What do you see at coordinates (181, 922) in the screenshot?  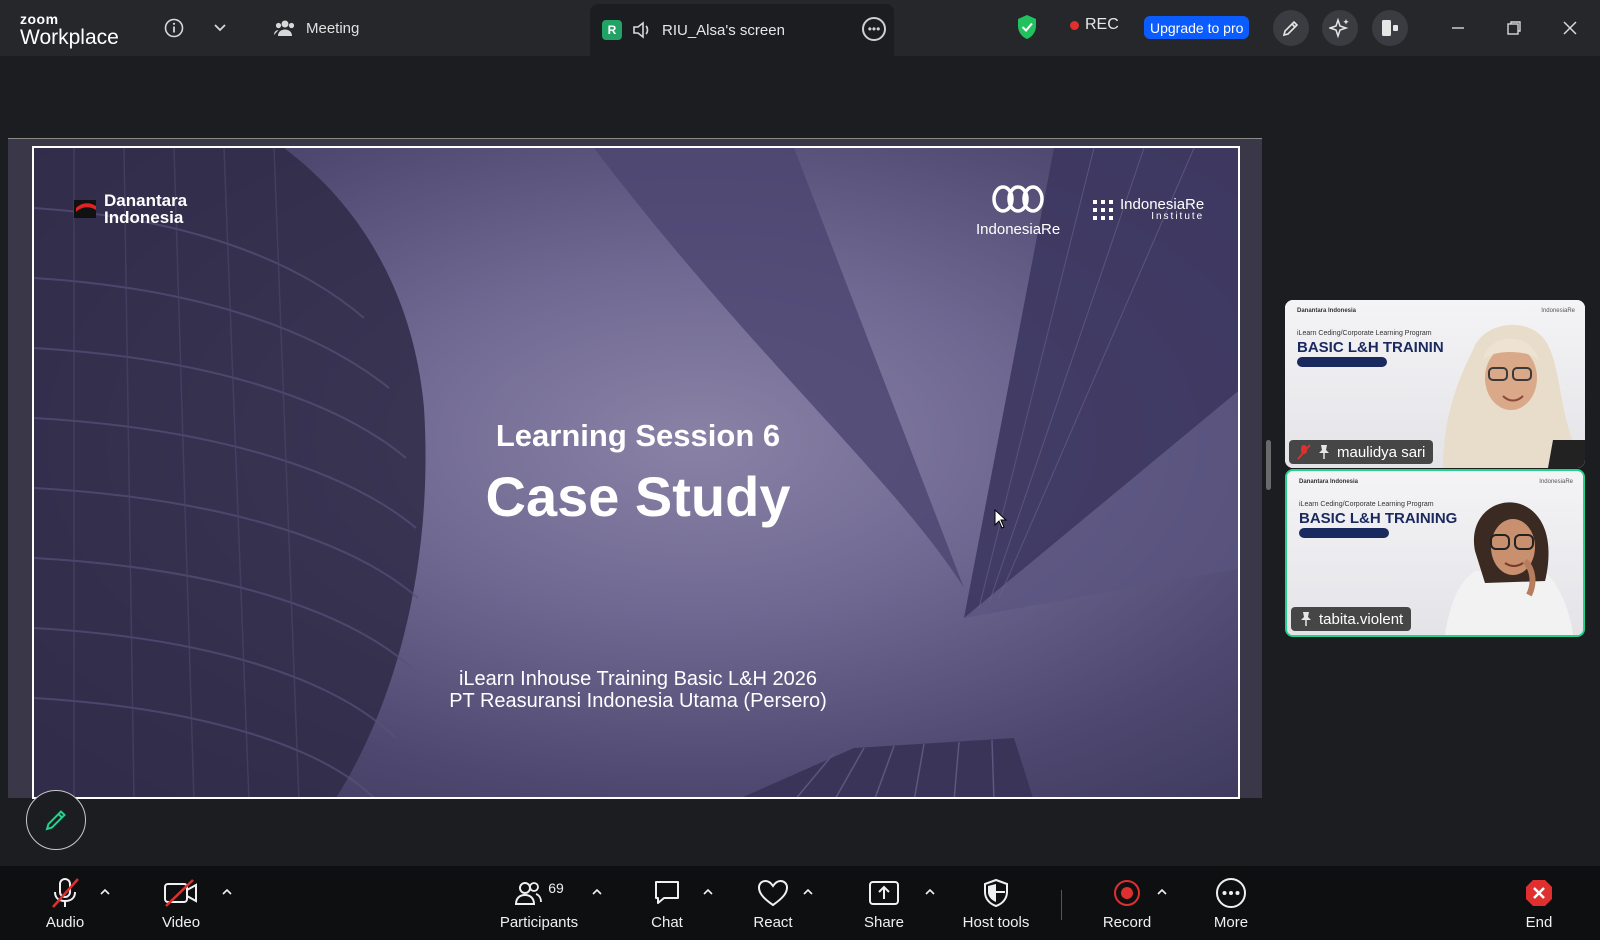 I see `video-label: Video` at bounding box center [181, 922].